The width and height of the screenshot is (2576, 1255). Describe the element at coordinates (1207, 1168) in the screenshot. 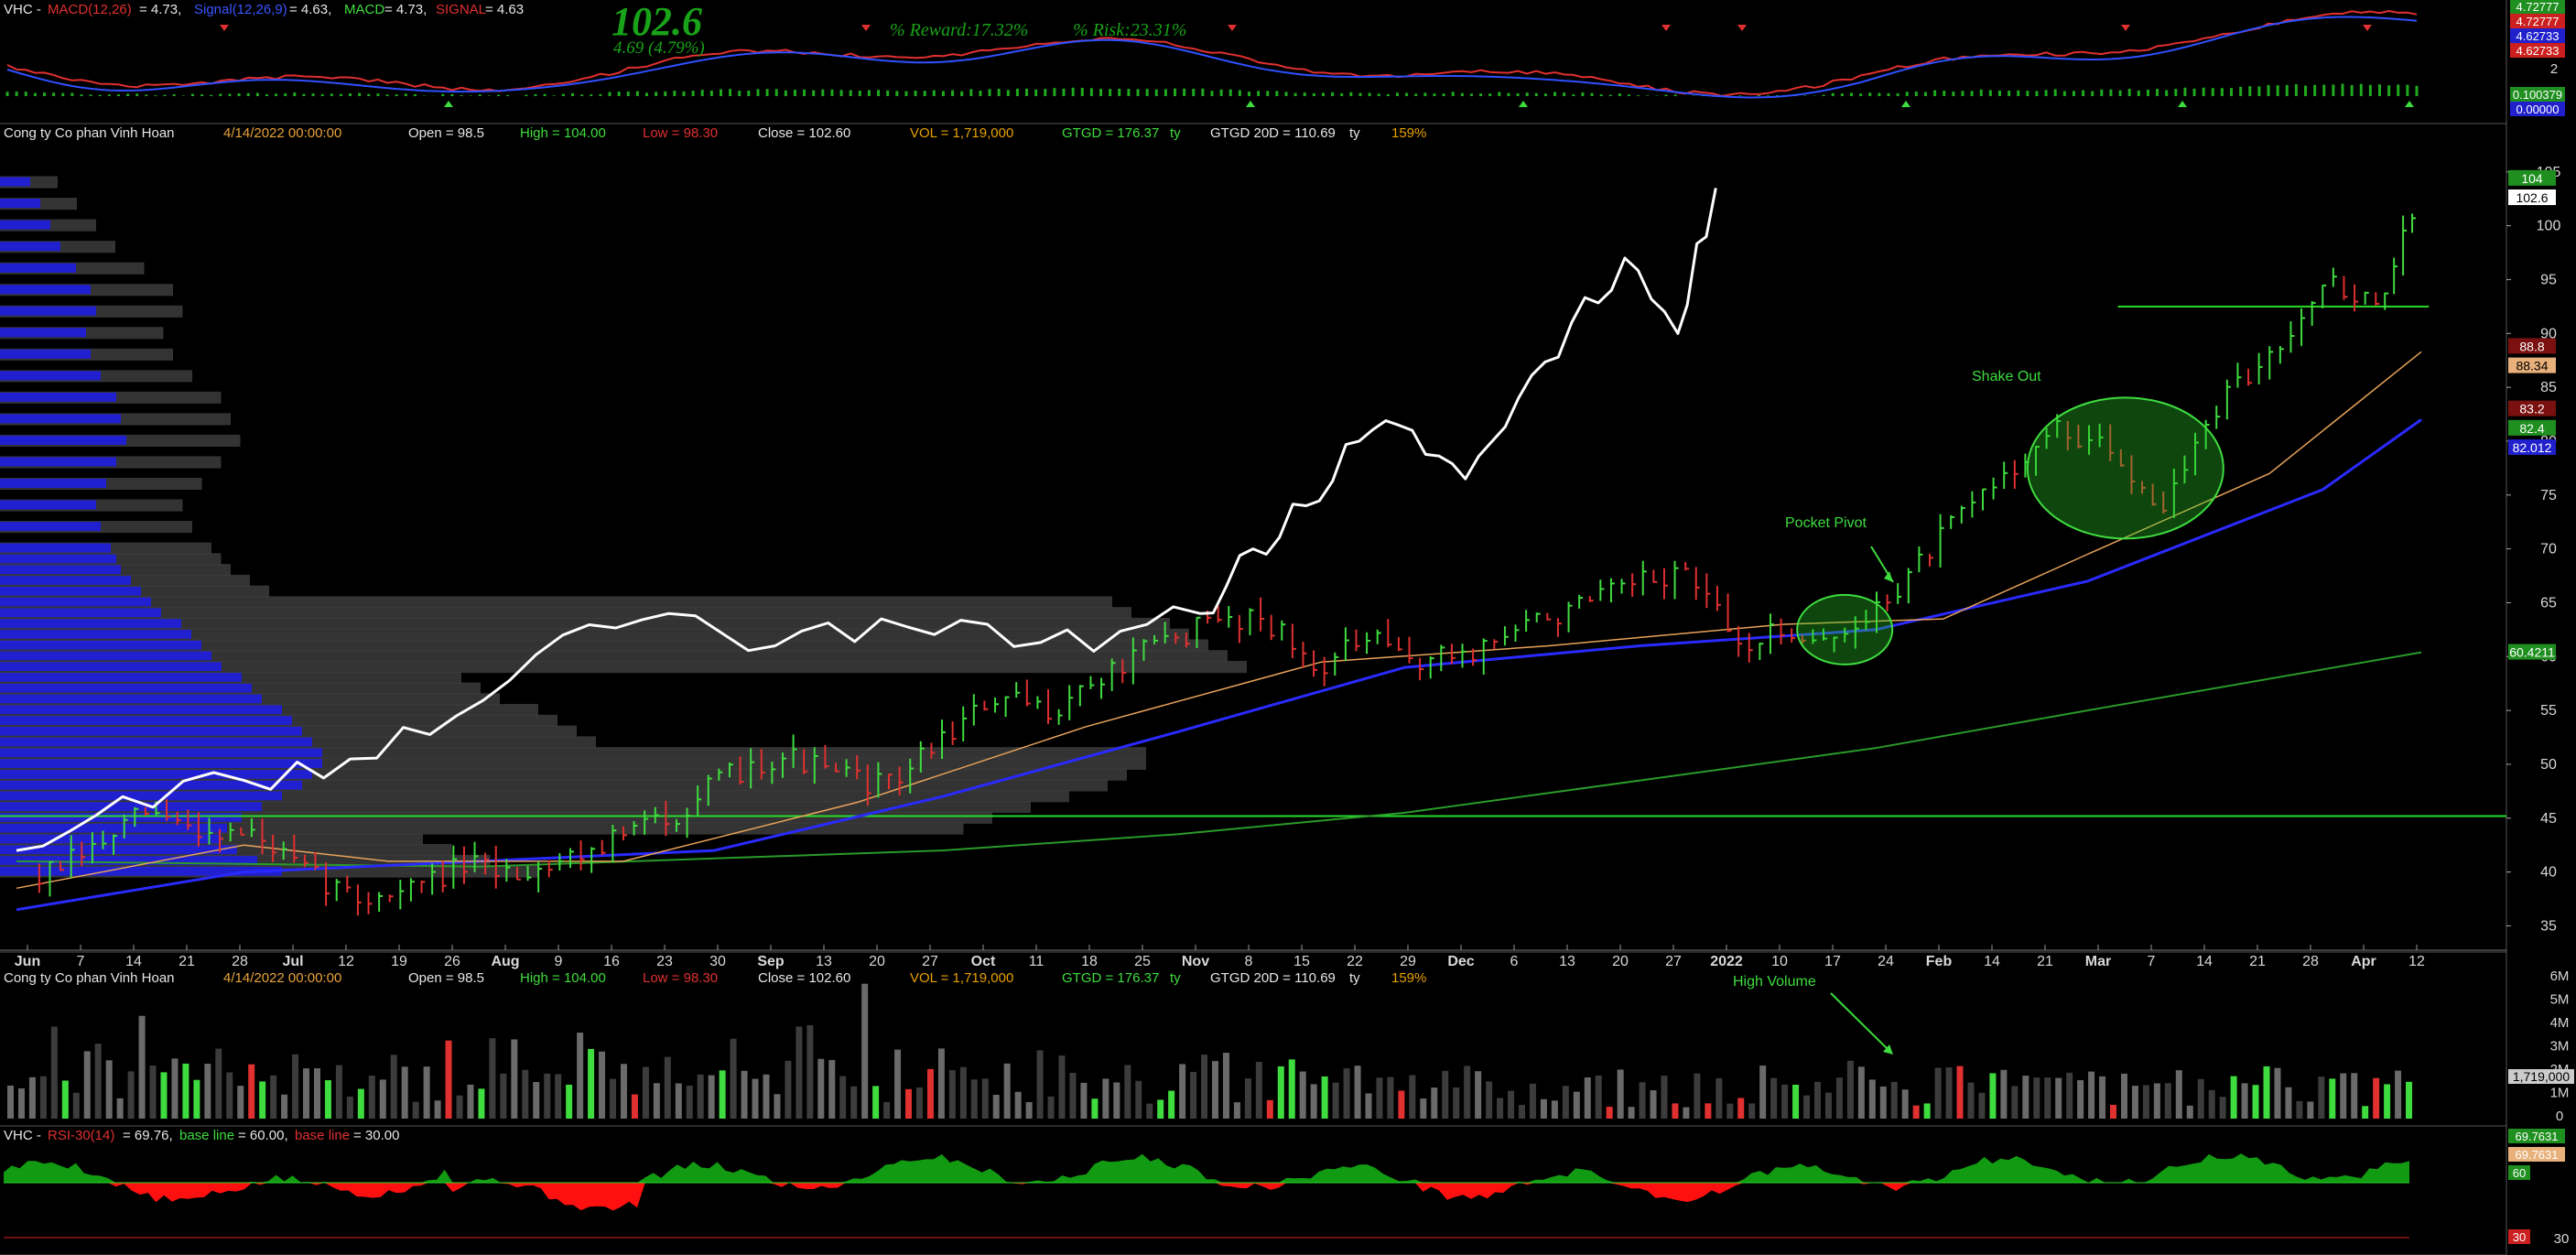

I see `rsi-area-above` at that location.